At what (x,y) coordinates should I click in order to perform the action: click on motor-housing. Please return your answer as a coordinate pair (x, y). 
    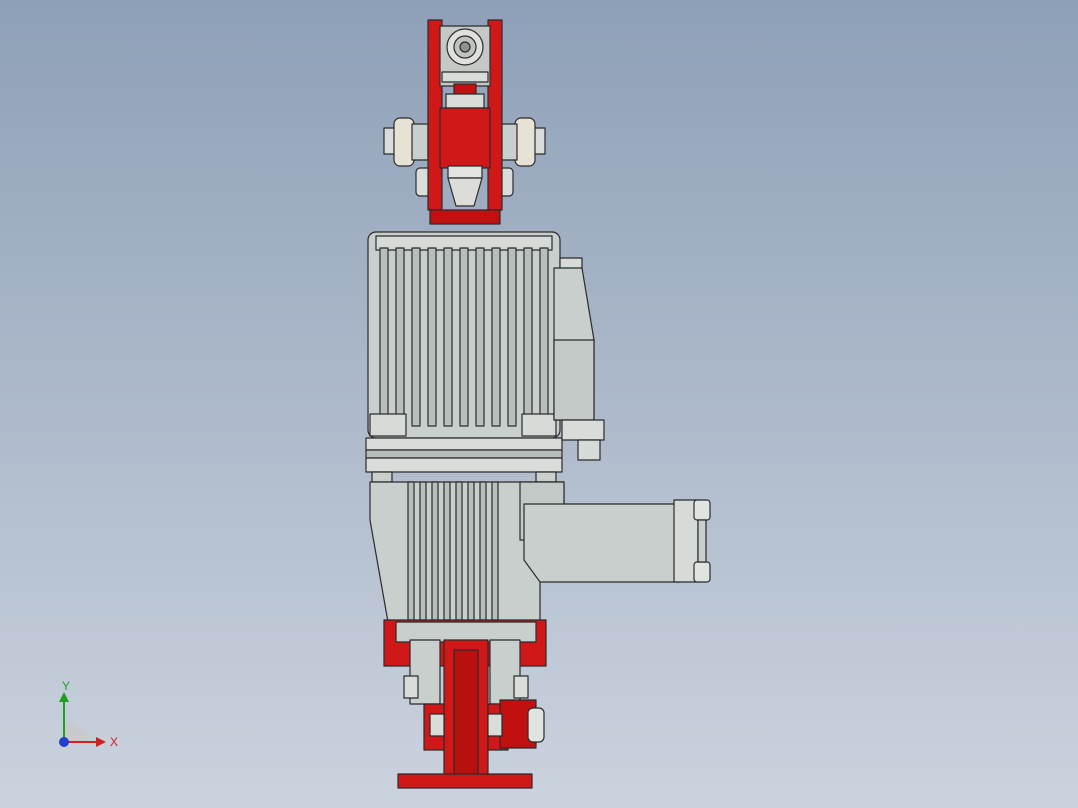
    Looking at the image, I should click on (464, 357).